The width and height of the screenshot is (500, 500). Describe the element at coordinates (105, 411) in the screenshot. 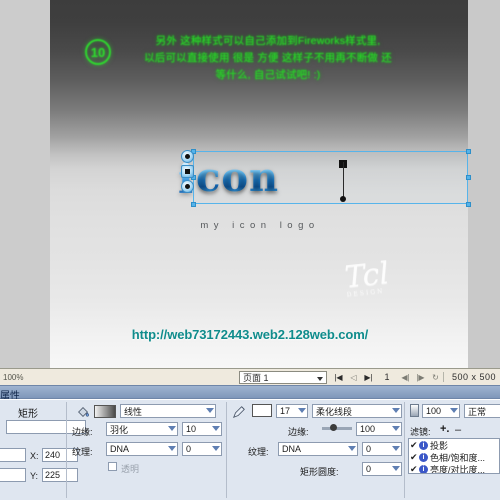

I see `fill-color-swatch` at that location.